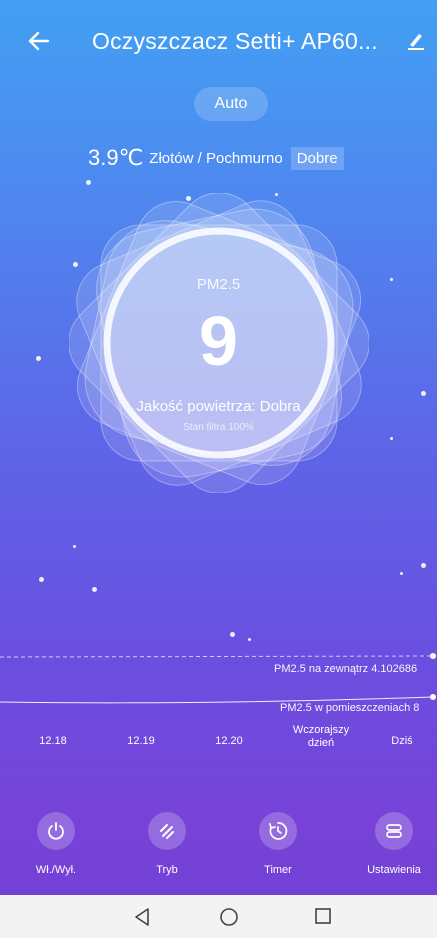 This screenshot has height=938, width=437. What do you see at coordinates (167, 870) in the screenshot?
I see `mode-label: Tryb` at bounding box center [167, 870].